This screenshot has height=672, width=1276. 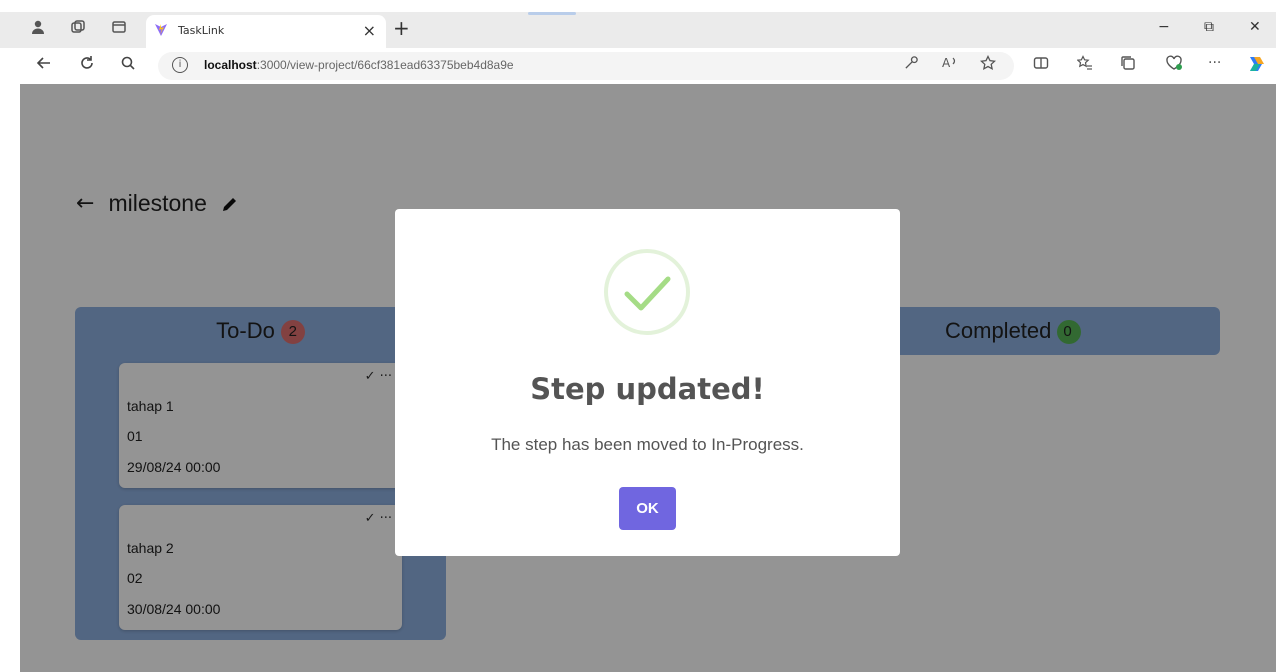 What do you see at coordinates (946, 63) in the screenshot?
I see `svg-text: A` at bounding box center [946, 63].